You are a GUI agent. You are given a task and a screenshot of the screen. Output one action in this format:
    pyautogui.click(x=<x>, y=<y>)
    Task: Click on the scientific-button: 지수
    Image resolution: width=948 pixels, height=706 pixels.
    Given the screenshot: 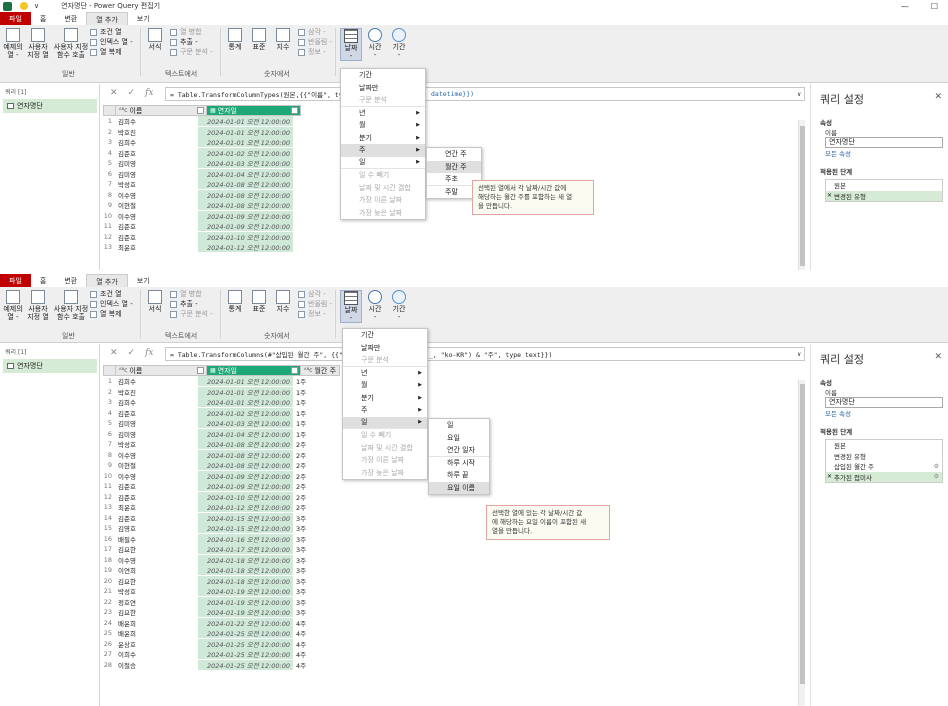 What is the action you would take?
    pyautogui.click(x=283, y=39)
    